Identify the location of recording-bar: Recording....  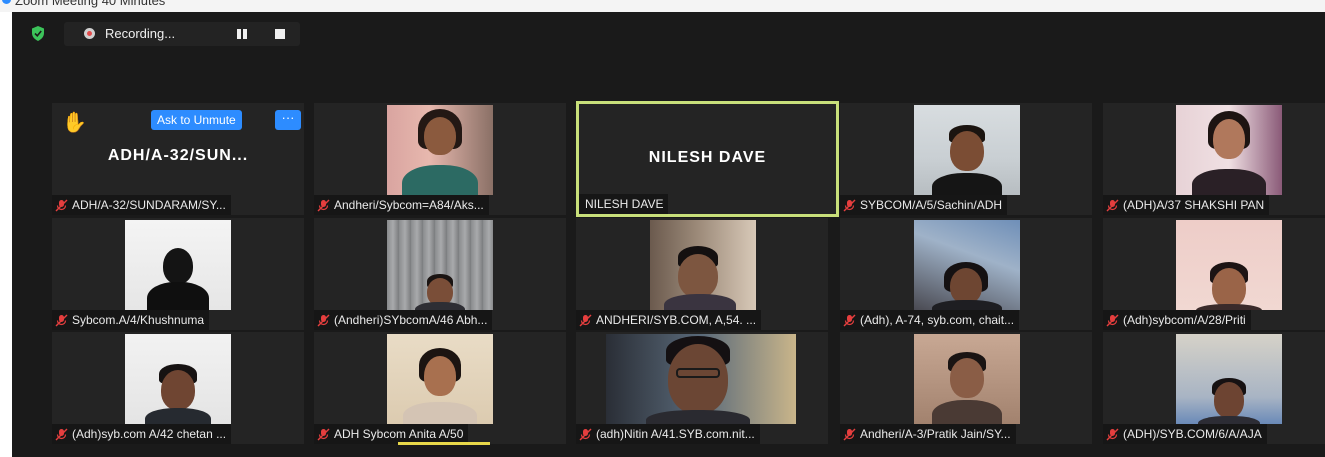
(182, 34).